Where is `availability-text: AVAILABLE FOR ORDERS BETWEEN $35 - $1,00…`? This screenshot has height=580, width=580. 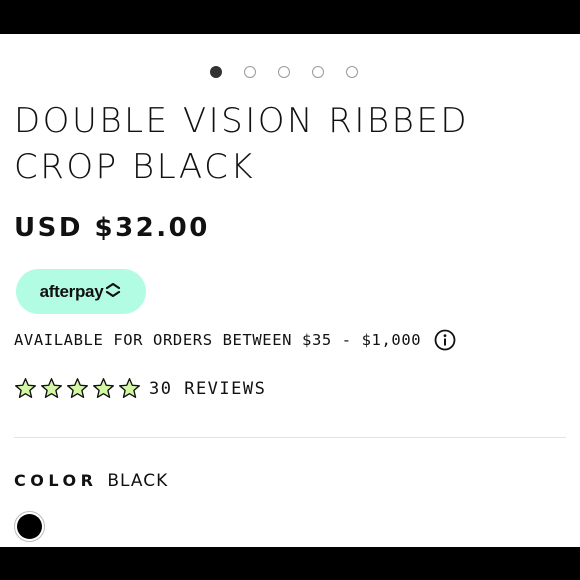
availability-text: AVAILABLE FOR ORDERS BETWEEN $35 - $1,00… is located at coordinates (218, 340).